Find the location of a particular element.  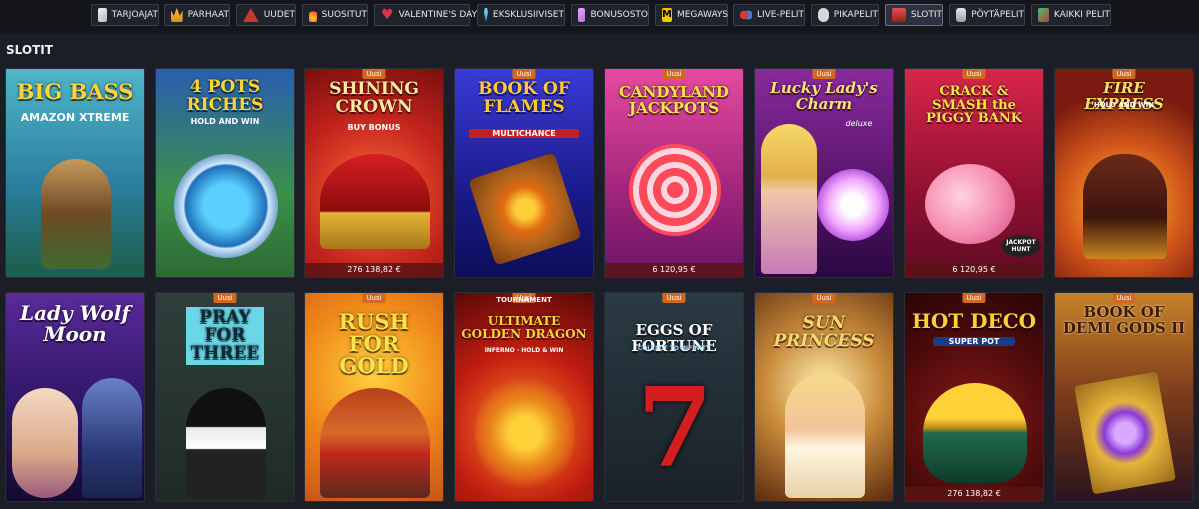

game-tile-lucky-ladys-charm: Uusi Lucky Lady's Charm deluxe is located at coordinates (824, 173).